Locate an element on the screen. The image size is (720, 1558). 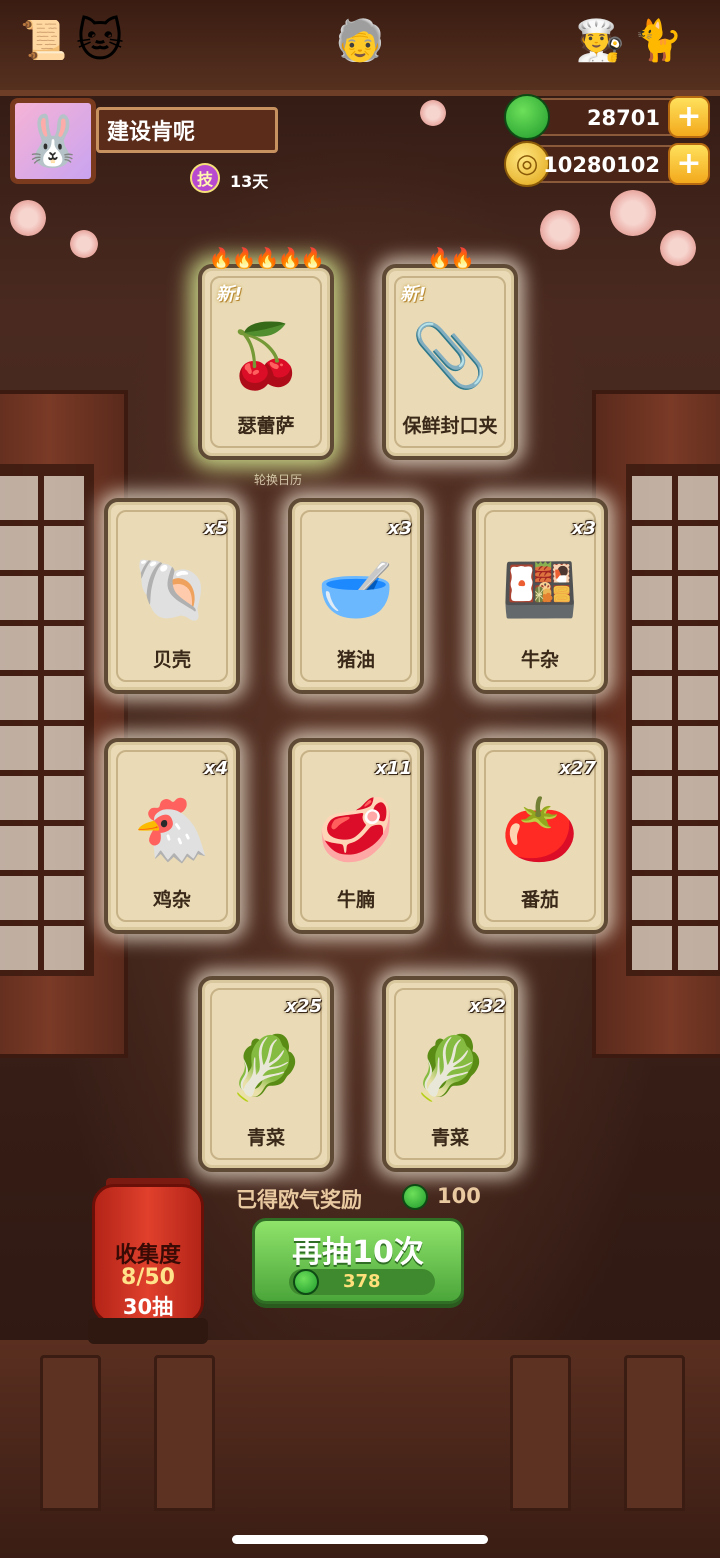
chicken-icon: 🐔 is located at coordinates (172, 829).